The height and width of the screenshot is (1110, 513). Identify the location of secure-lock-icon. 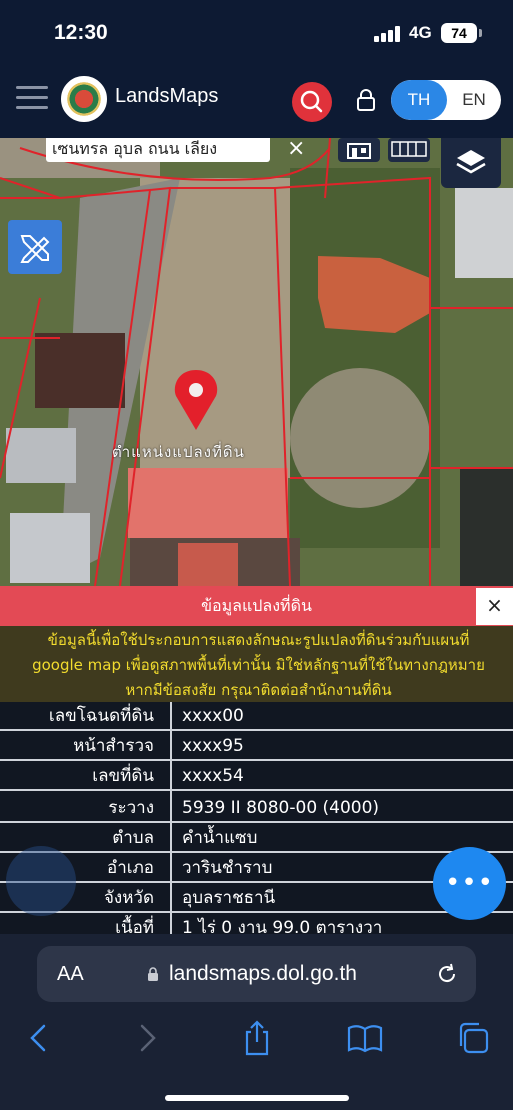
(153, 974).